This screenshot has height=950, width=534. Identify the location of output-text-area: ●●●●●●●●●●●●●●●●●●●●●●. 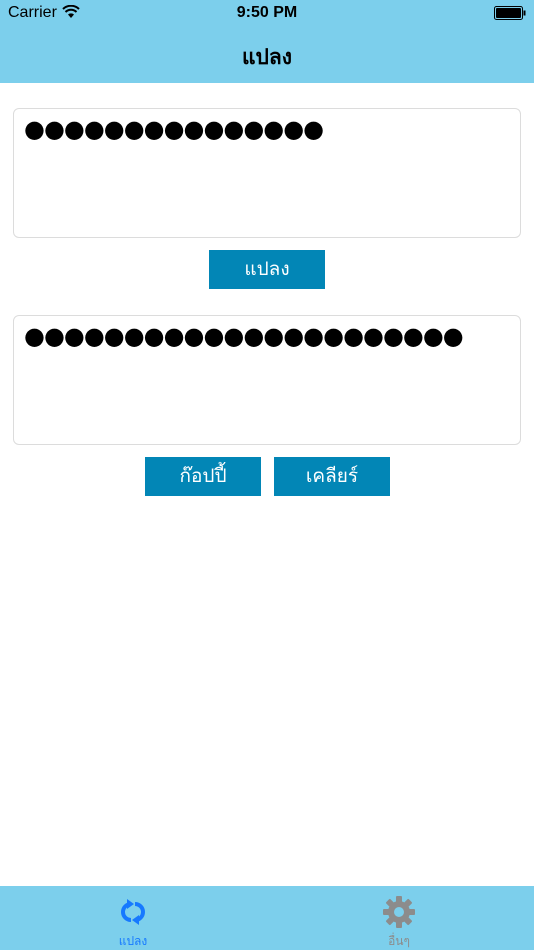
(267, 380).